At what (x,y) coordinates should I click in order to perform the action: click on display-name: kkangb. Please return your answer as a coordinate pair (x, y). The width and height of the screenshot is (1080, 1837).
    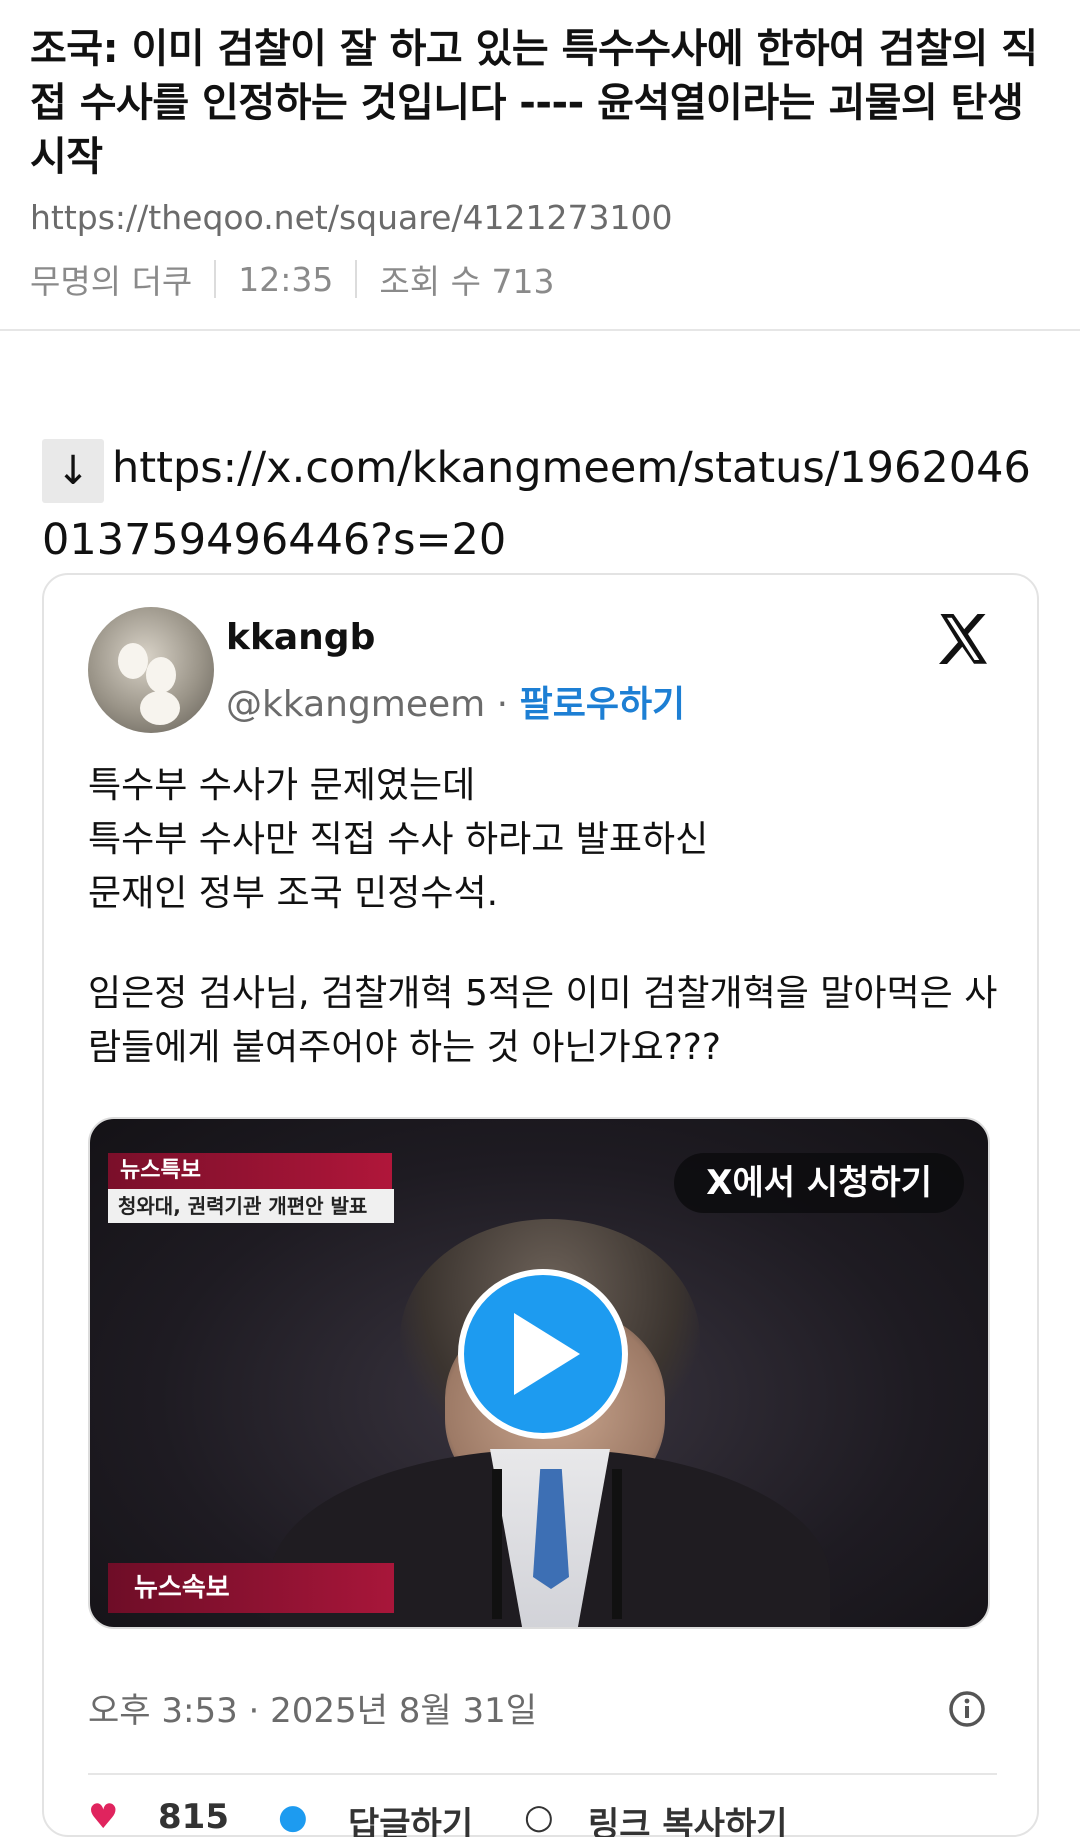
    Looking at the image, I should click on (300, 637).